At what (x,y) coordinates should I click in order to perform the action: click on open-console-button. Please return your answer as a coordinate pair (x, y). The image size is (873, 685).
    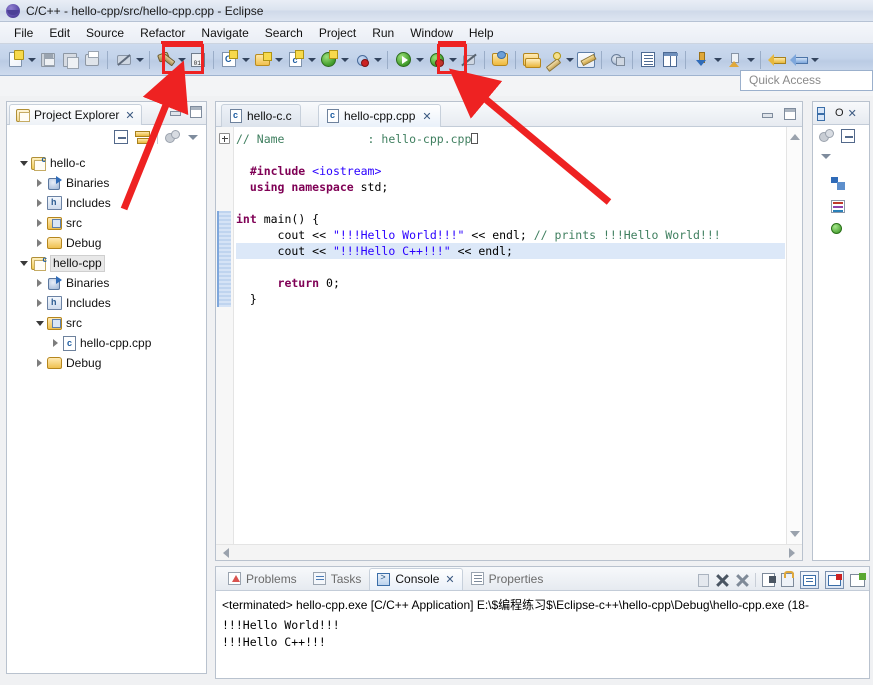
    Looking at the image, I should click on (834, 580).